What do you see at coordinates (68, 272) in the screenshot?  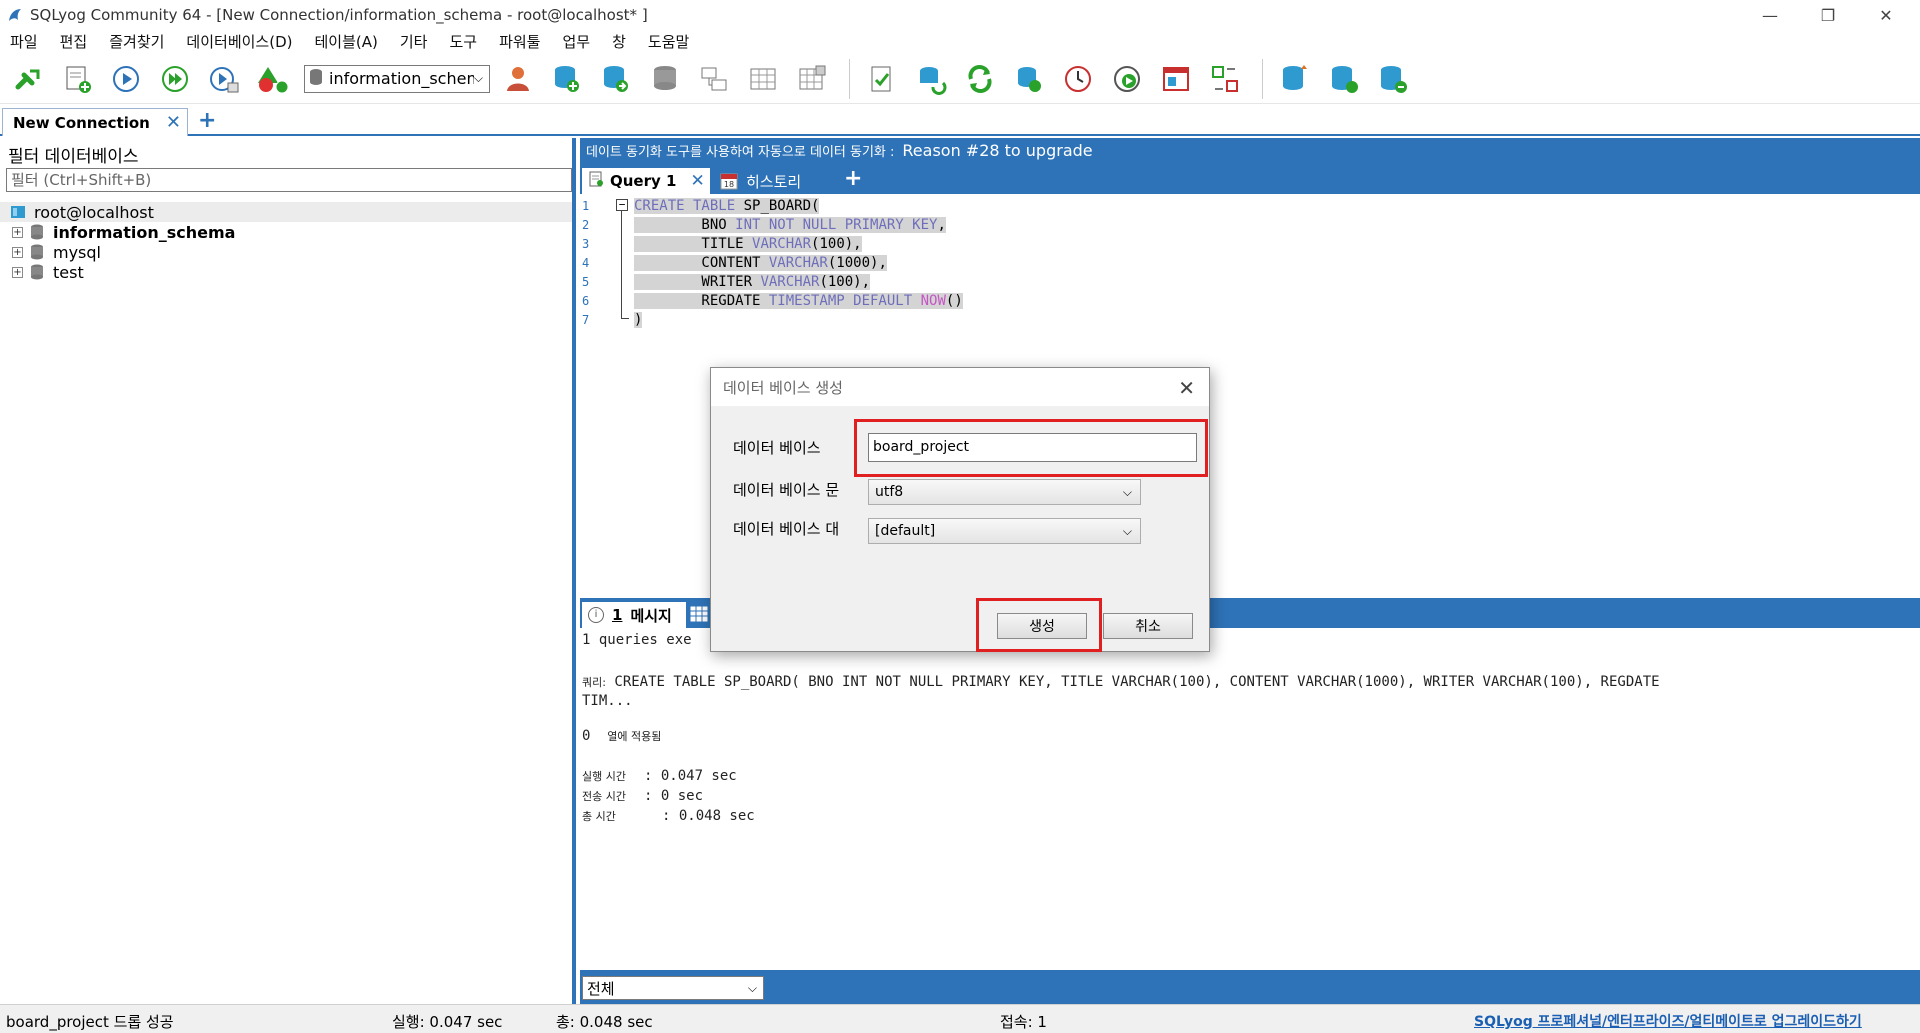 I see `tree-item-label: test` at bounding box center [68, 272].